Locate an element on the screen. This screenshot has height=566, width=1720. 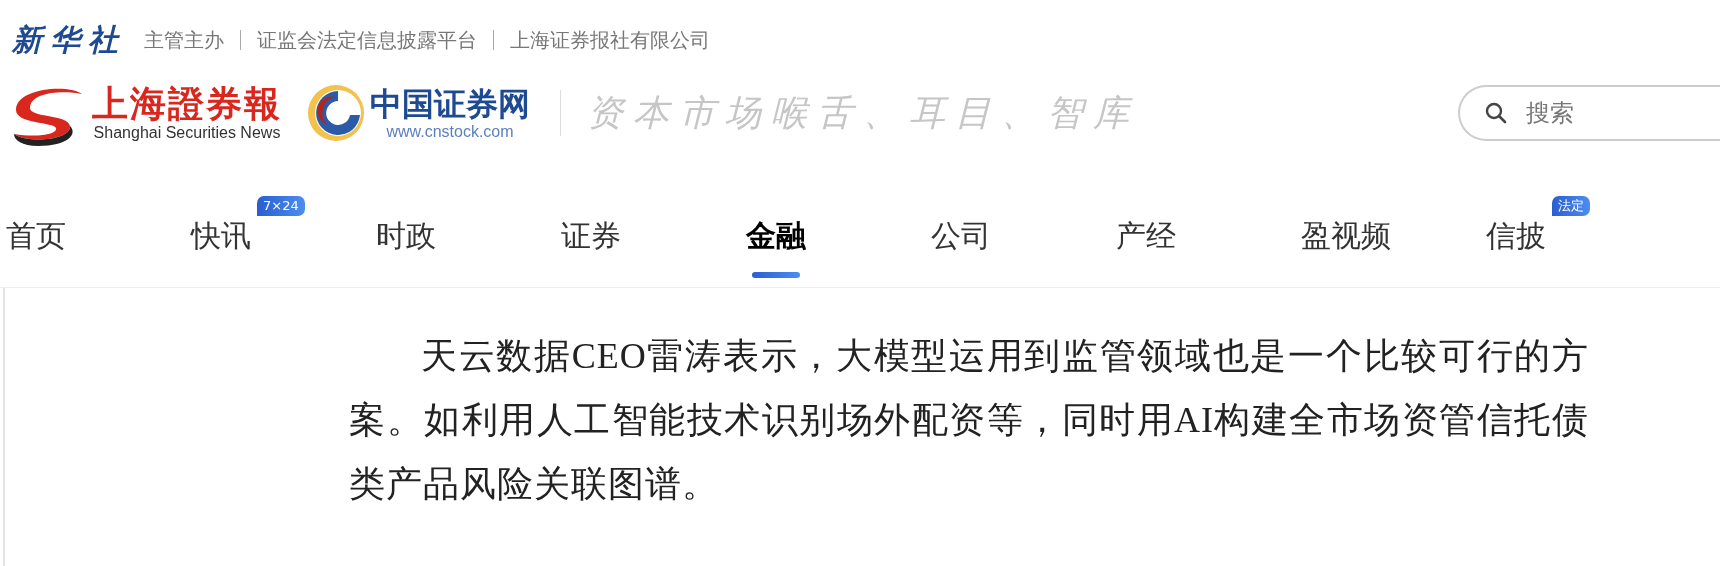
search-field: 搜索 is located at coordinates (1589, 113).